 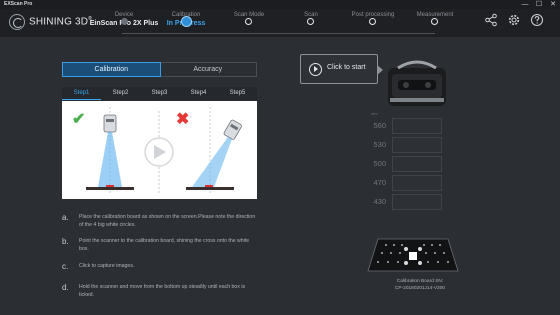 I want to click on calibration-illustration: ✔ ✖, so click(x=159, y=150).